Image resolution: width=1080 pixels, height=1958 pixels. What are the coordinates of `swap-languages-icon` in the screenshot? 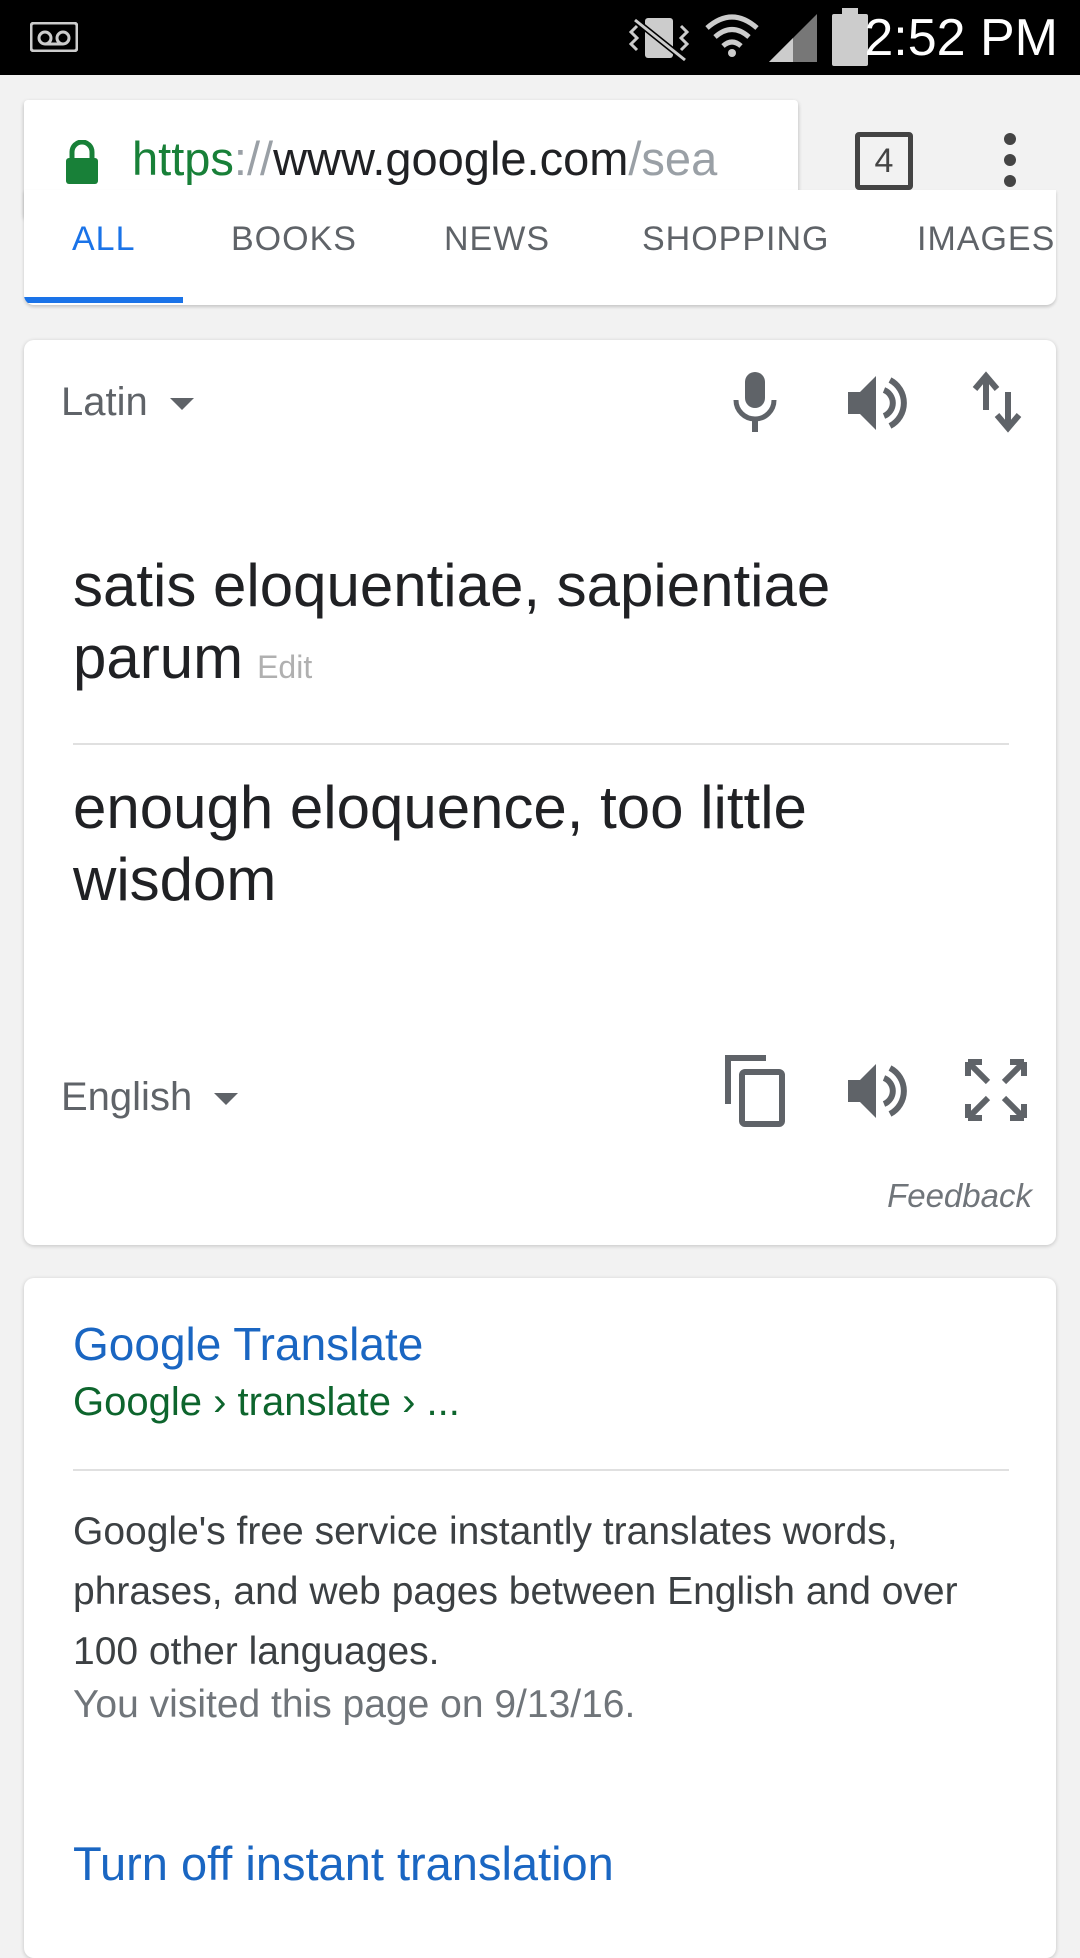 It's located at (997, 402).